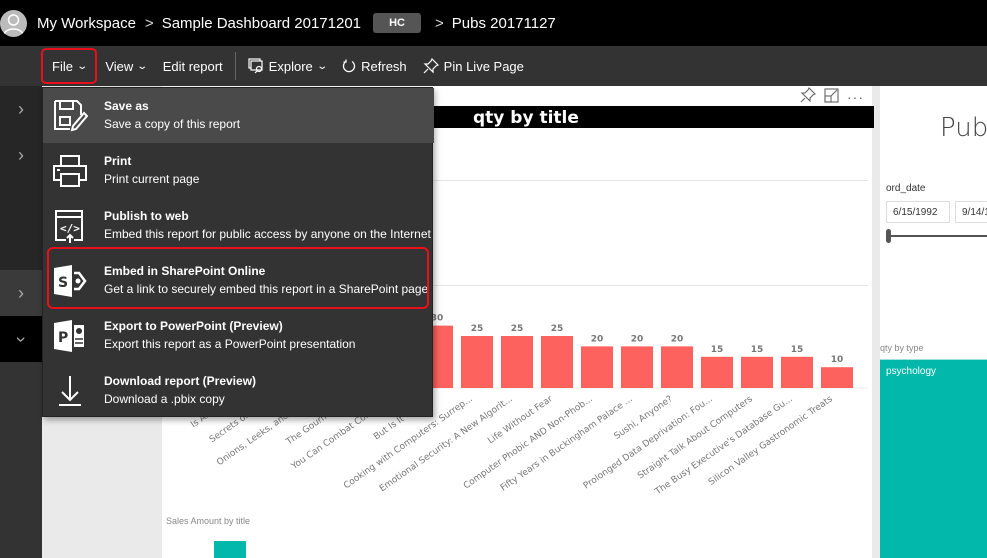 This screenshot has width=987, height=558. Describe the element at coordinates (230, 549) in the screenshot. I see `sales-bar` at that location.